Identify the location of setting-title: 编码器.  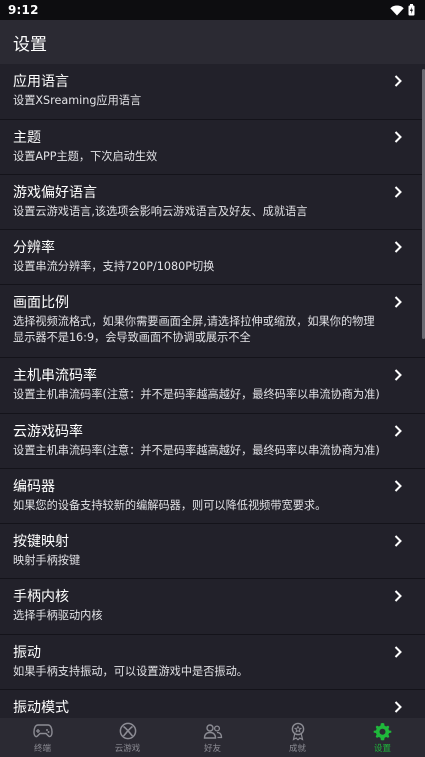
(34, 487).